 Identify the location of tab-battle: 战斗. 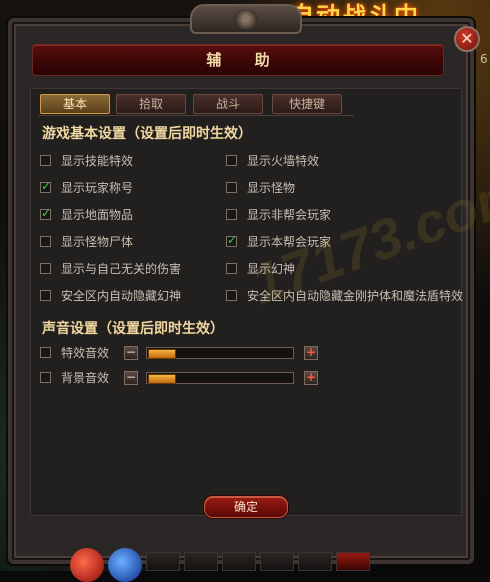
(228, 104).